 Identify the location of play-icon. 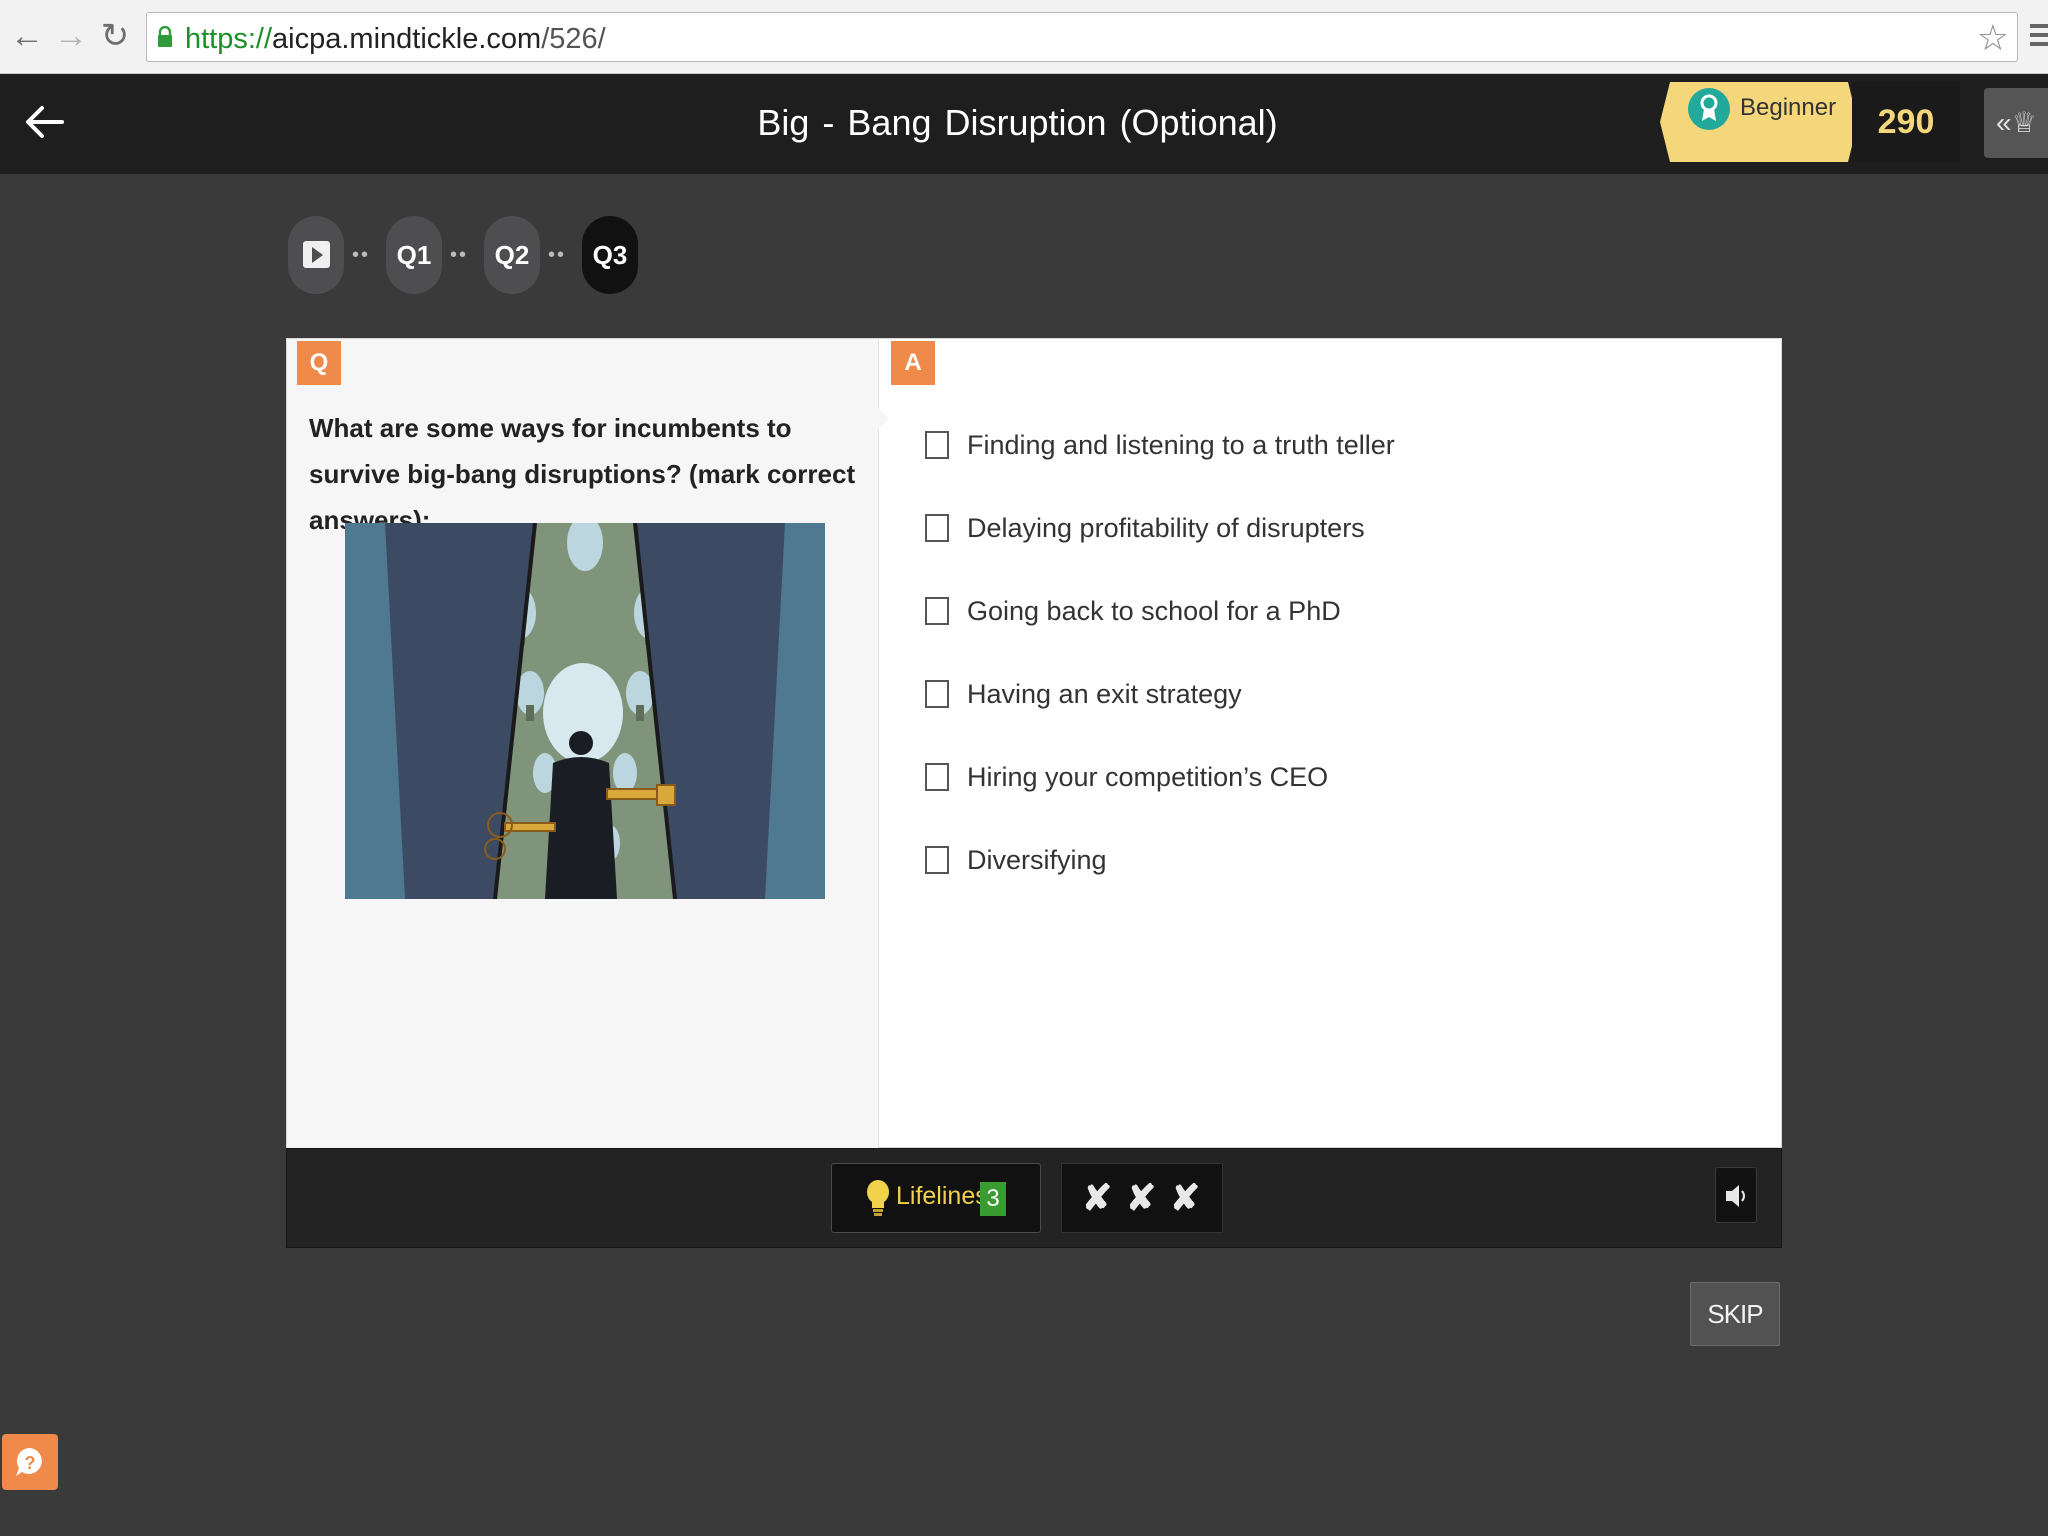
(316, 254).